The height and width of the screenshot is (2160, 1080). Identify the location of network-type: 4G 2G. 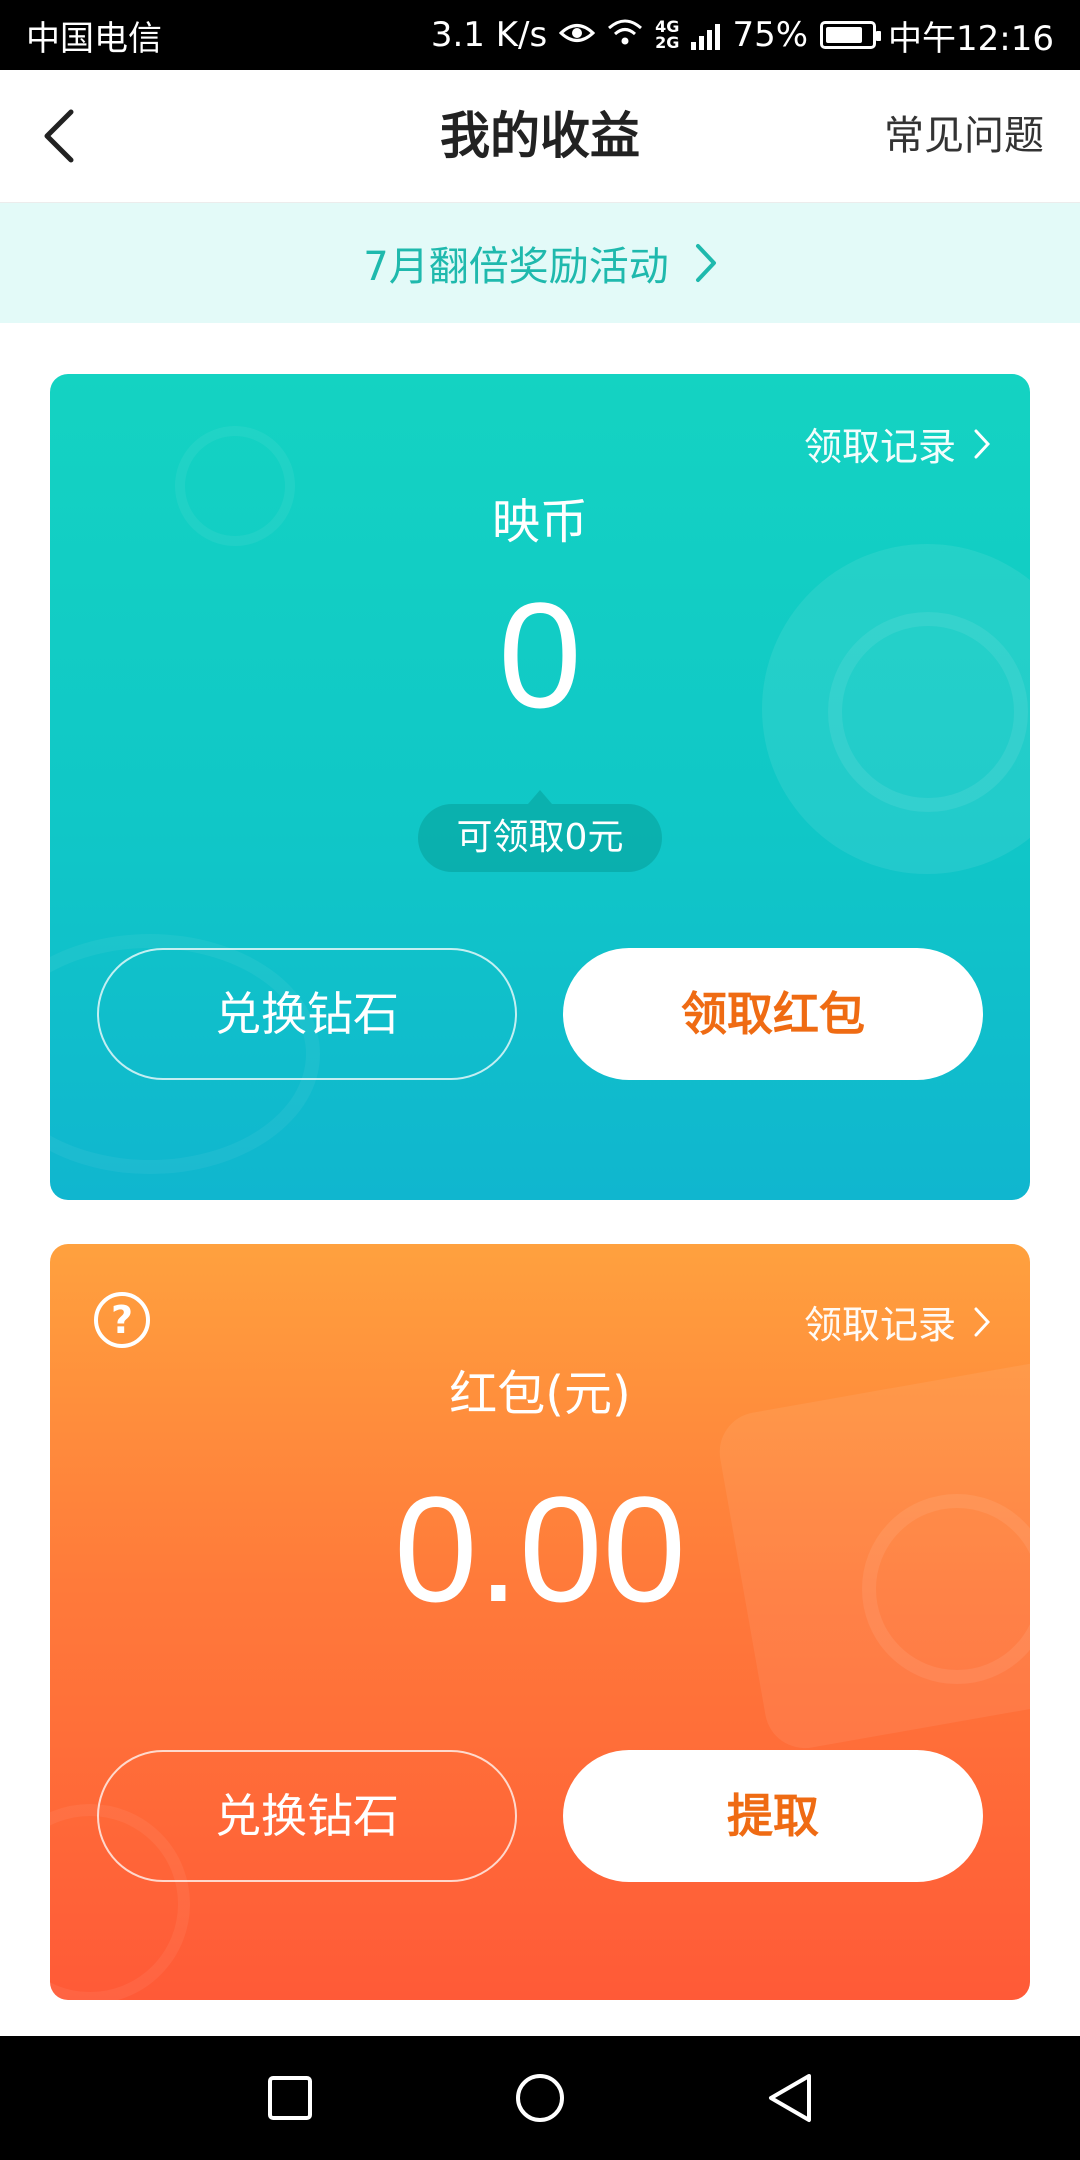
(667, 34).